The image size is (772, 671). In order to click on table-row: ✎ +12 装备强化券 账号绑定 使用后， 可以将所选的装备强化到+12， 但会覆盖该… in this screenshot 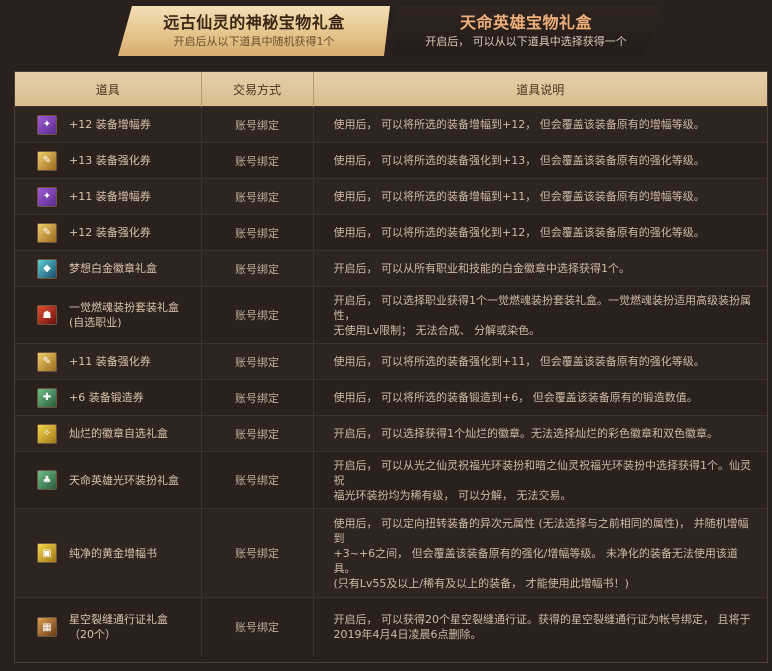, I will do `click(391, 232)`.